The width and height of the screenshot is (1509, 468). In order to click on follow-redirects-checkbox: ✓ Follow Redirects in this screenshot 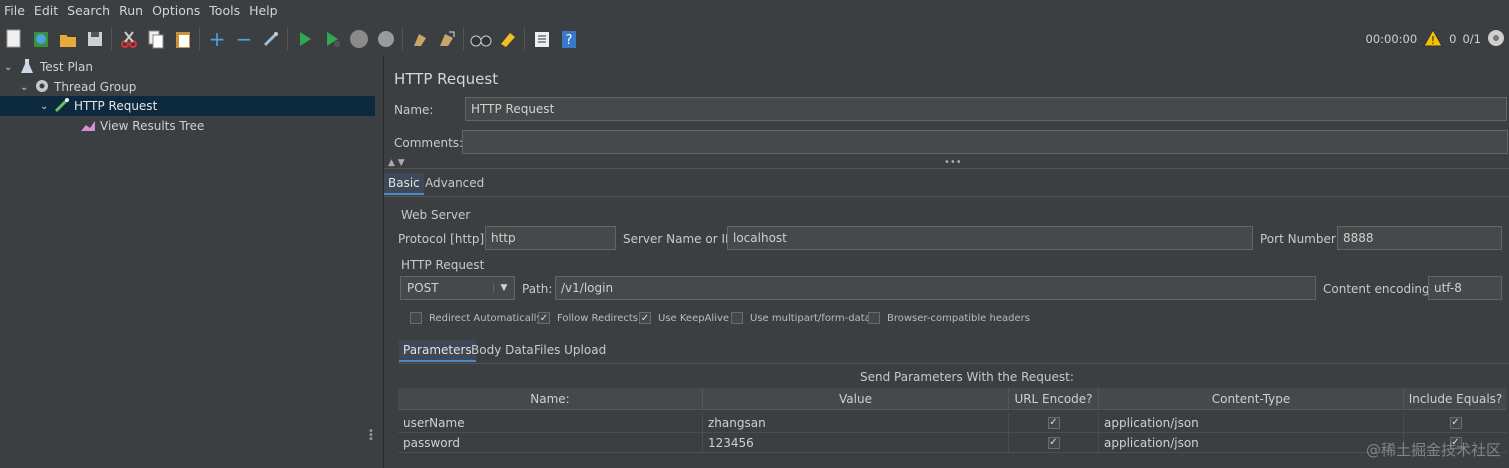, I will do `click(588, 318)`.